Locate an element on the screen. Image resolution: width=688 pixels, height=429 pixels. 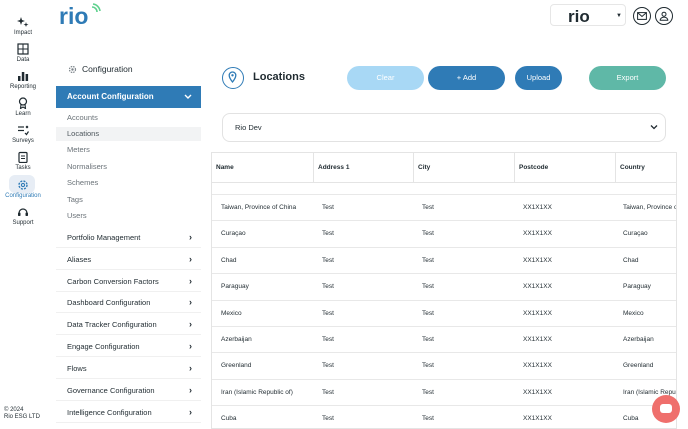
configuration-heading: Configuration is located at coordinates (100, 69).